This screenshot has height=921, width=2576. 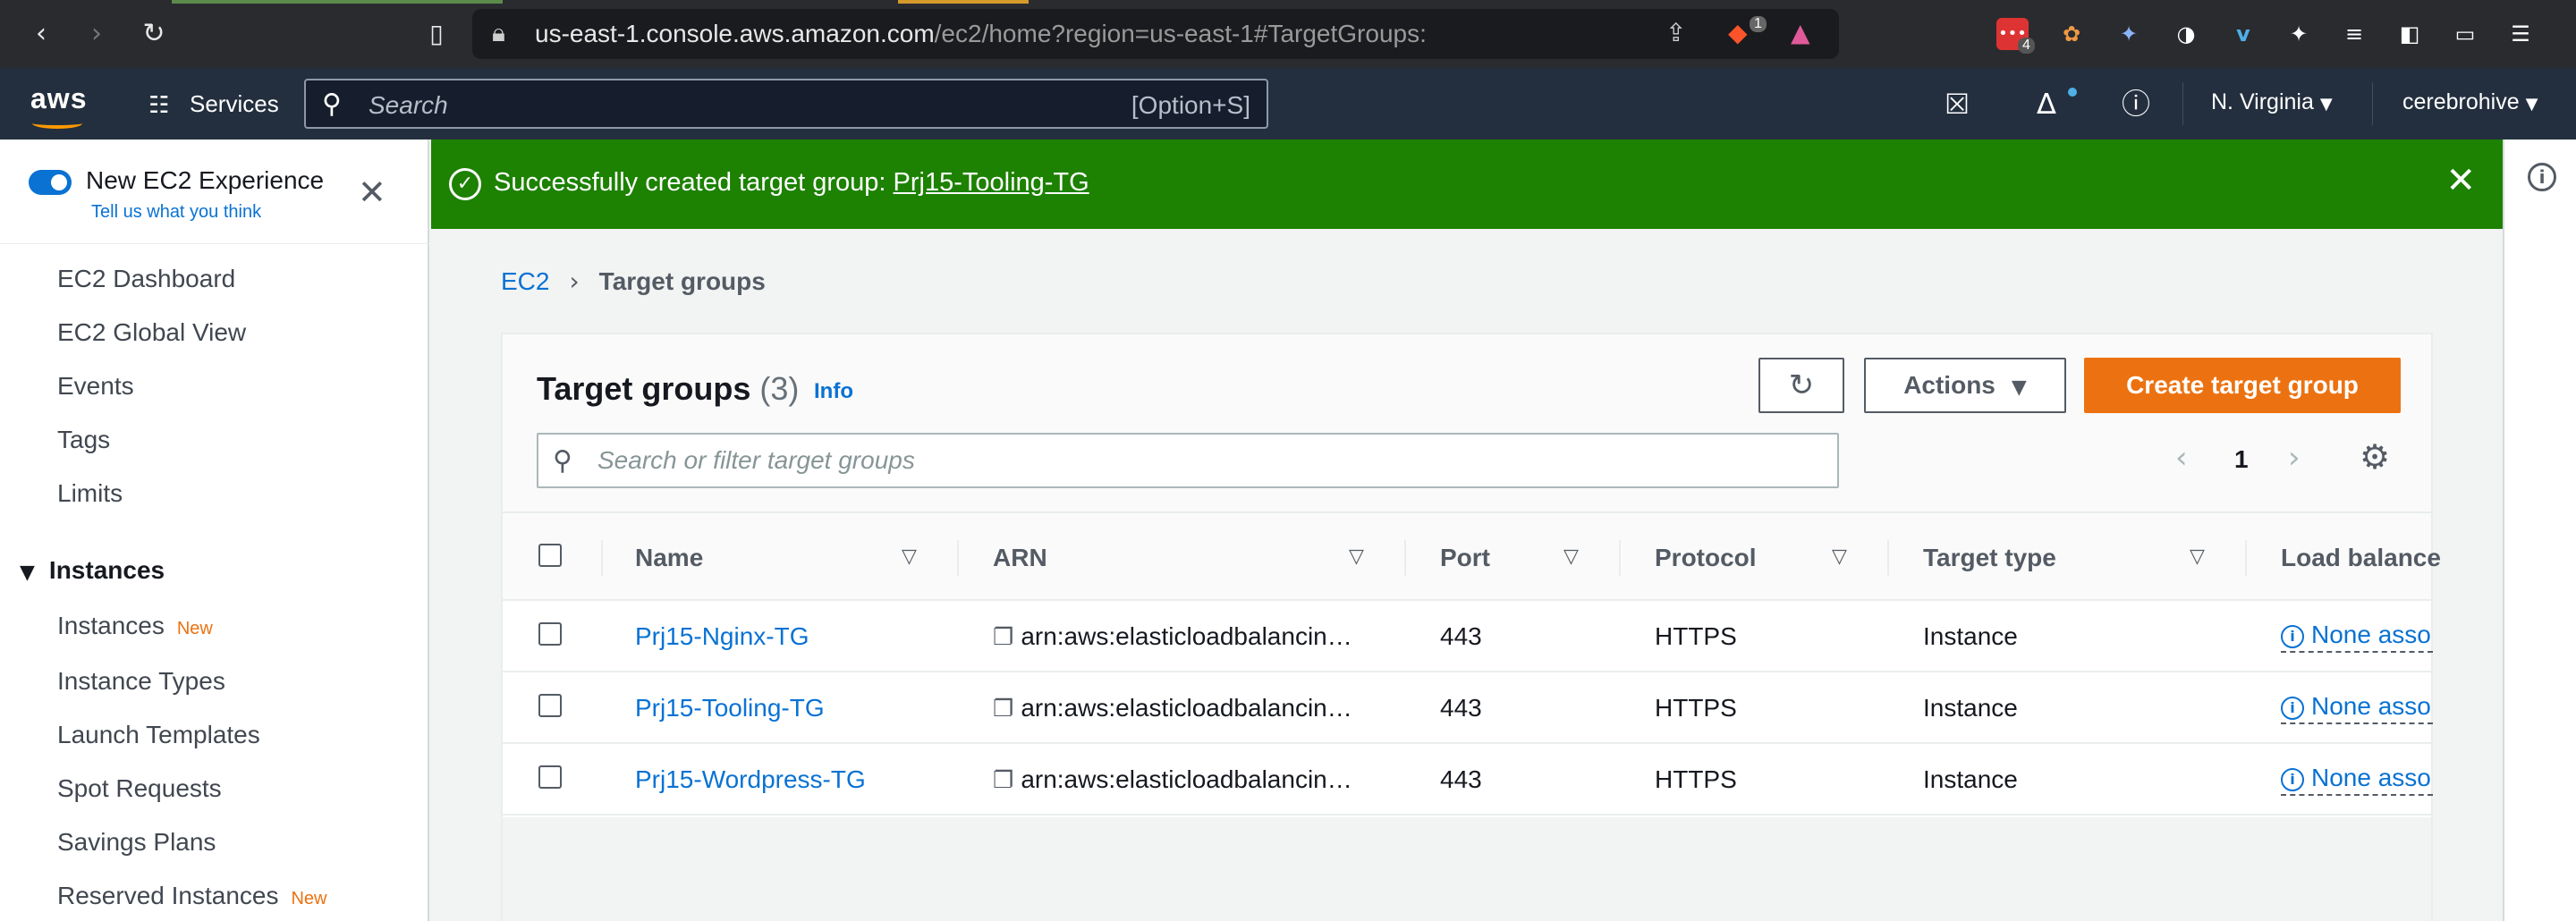 I want to click on services-button: ☷ Services, so click(x=213, y=104).